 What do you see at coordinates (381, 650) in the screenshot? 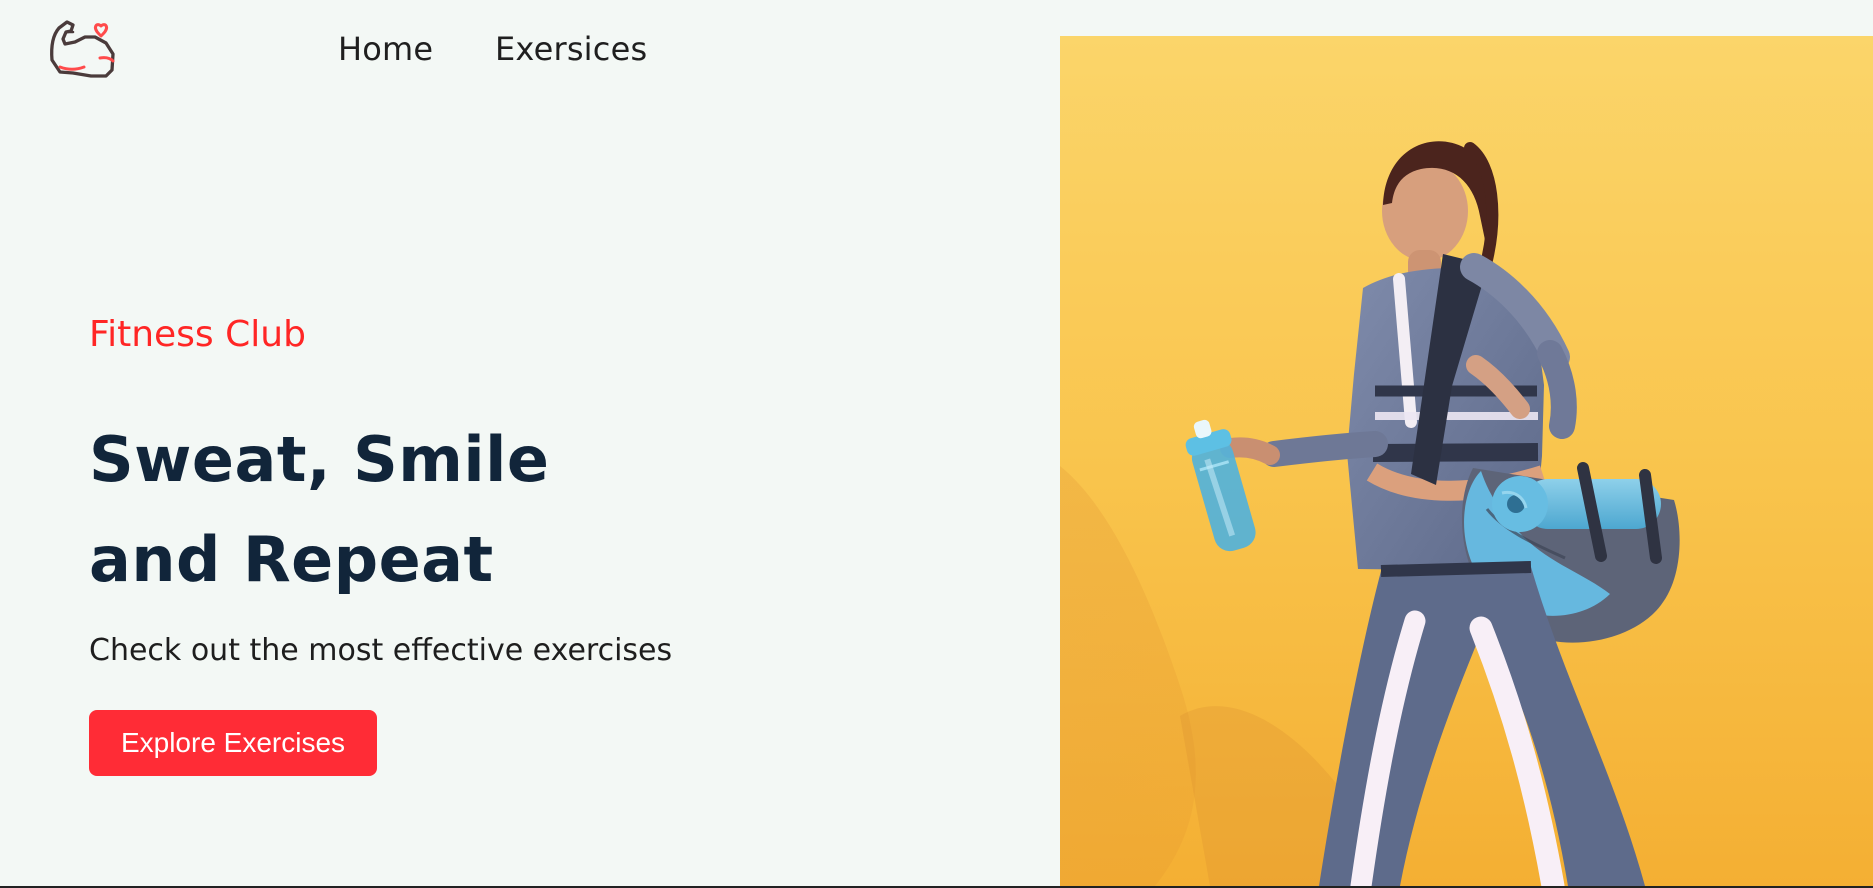
I see `hero-subtitle: Check out the most effective exercises` at bounding box center [381, 650].